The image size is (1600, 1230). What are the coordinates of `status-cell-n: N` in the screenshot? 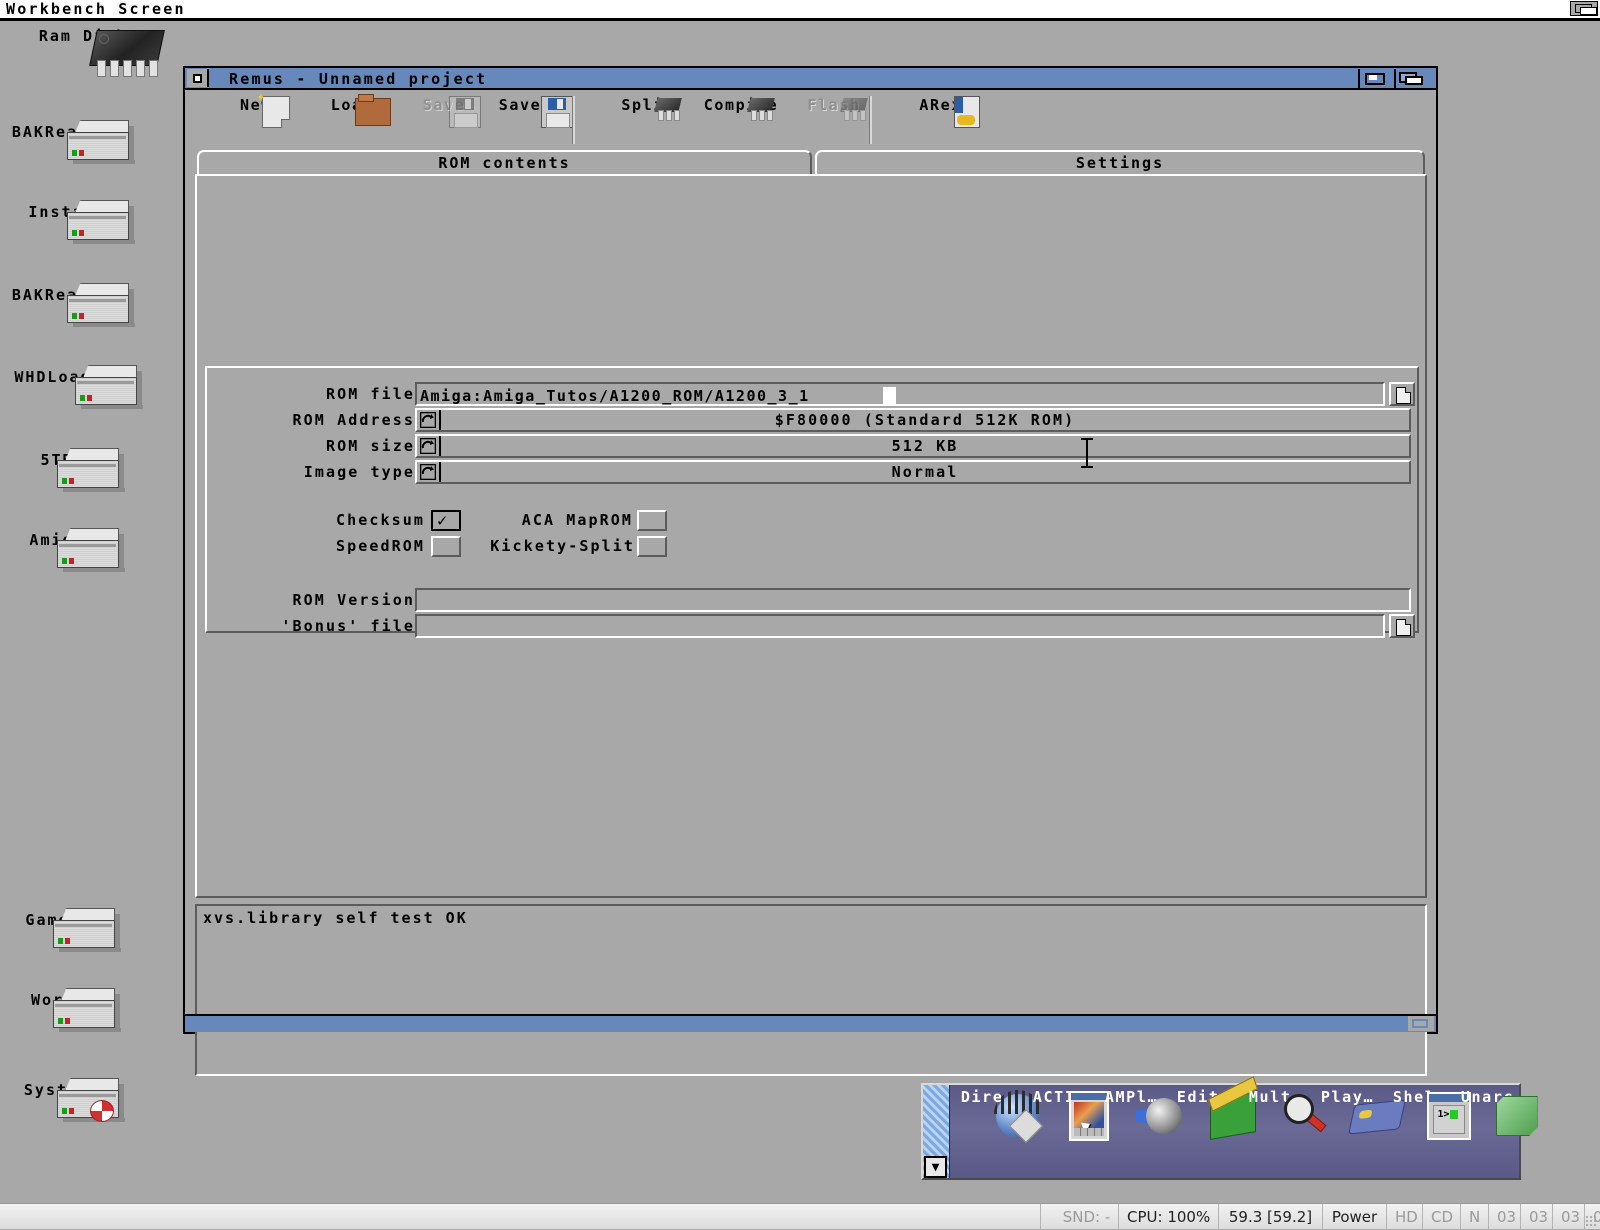 It's located at (1474, 1217).